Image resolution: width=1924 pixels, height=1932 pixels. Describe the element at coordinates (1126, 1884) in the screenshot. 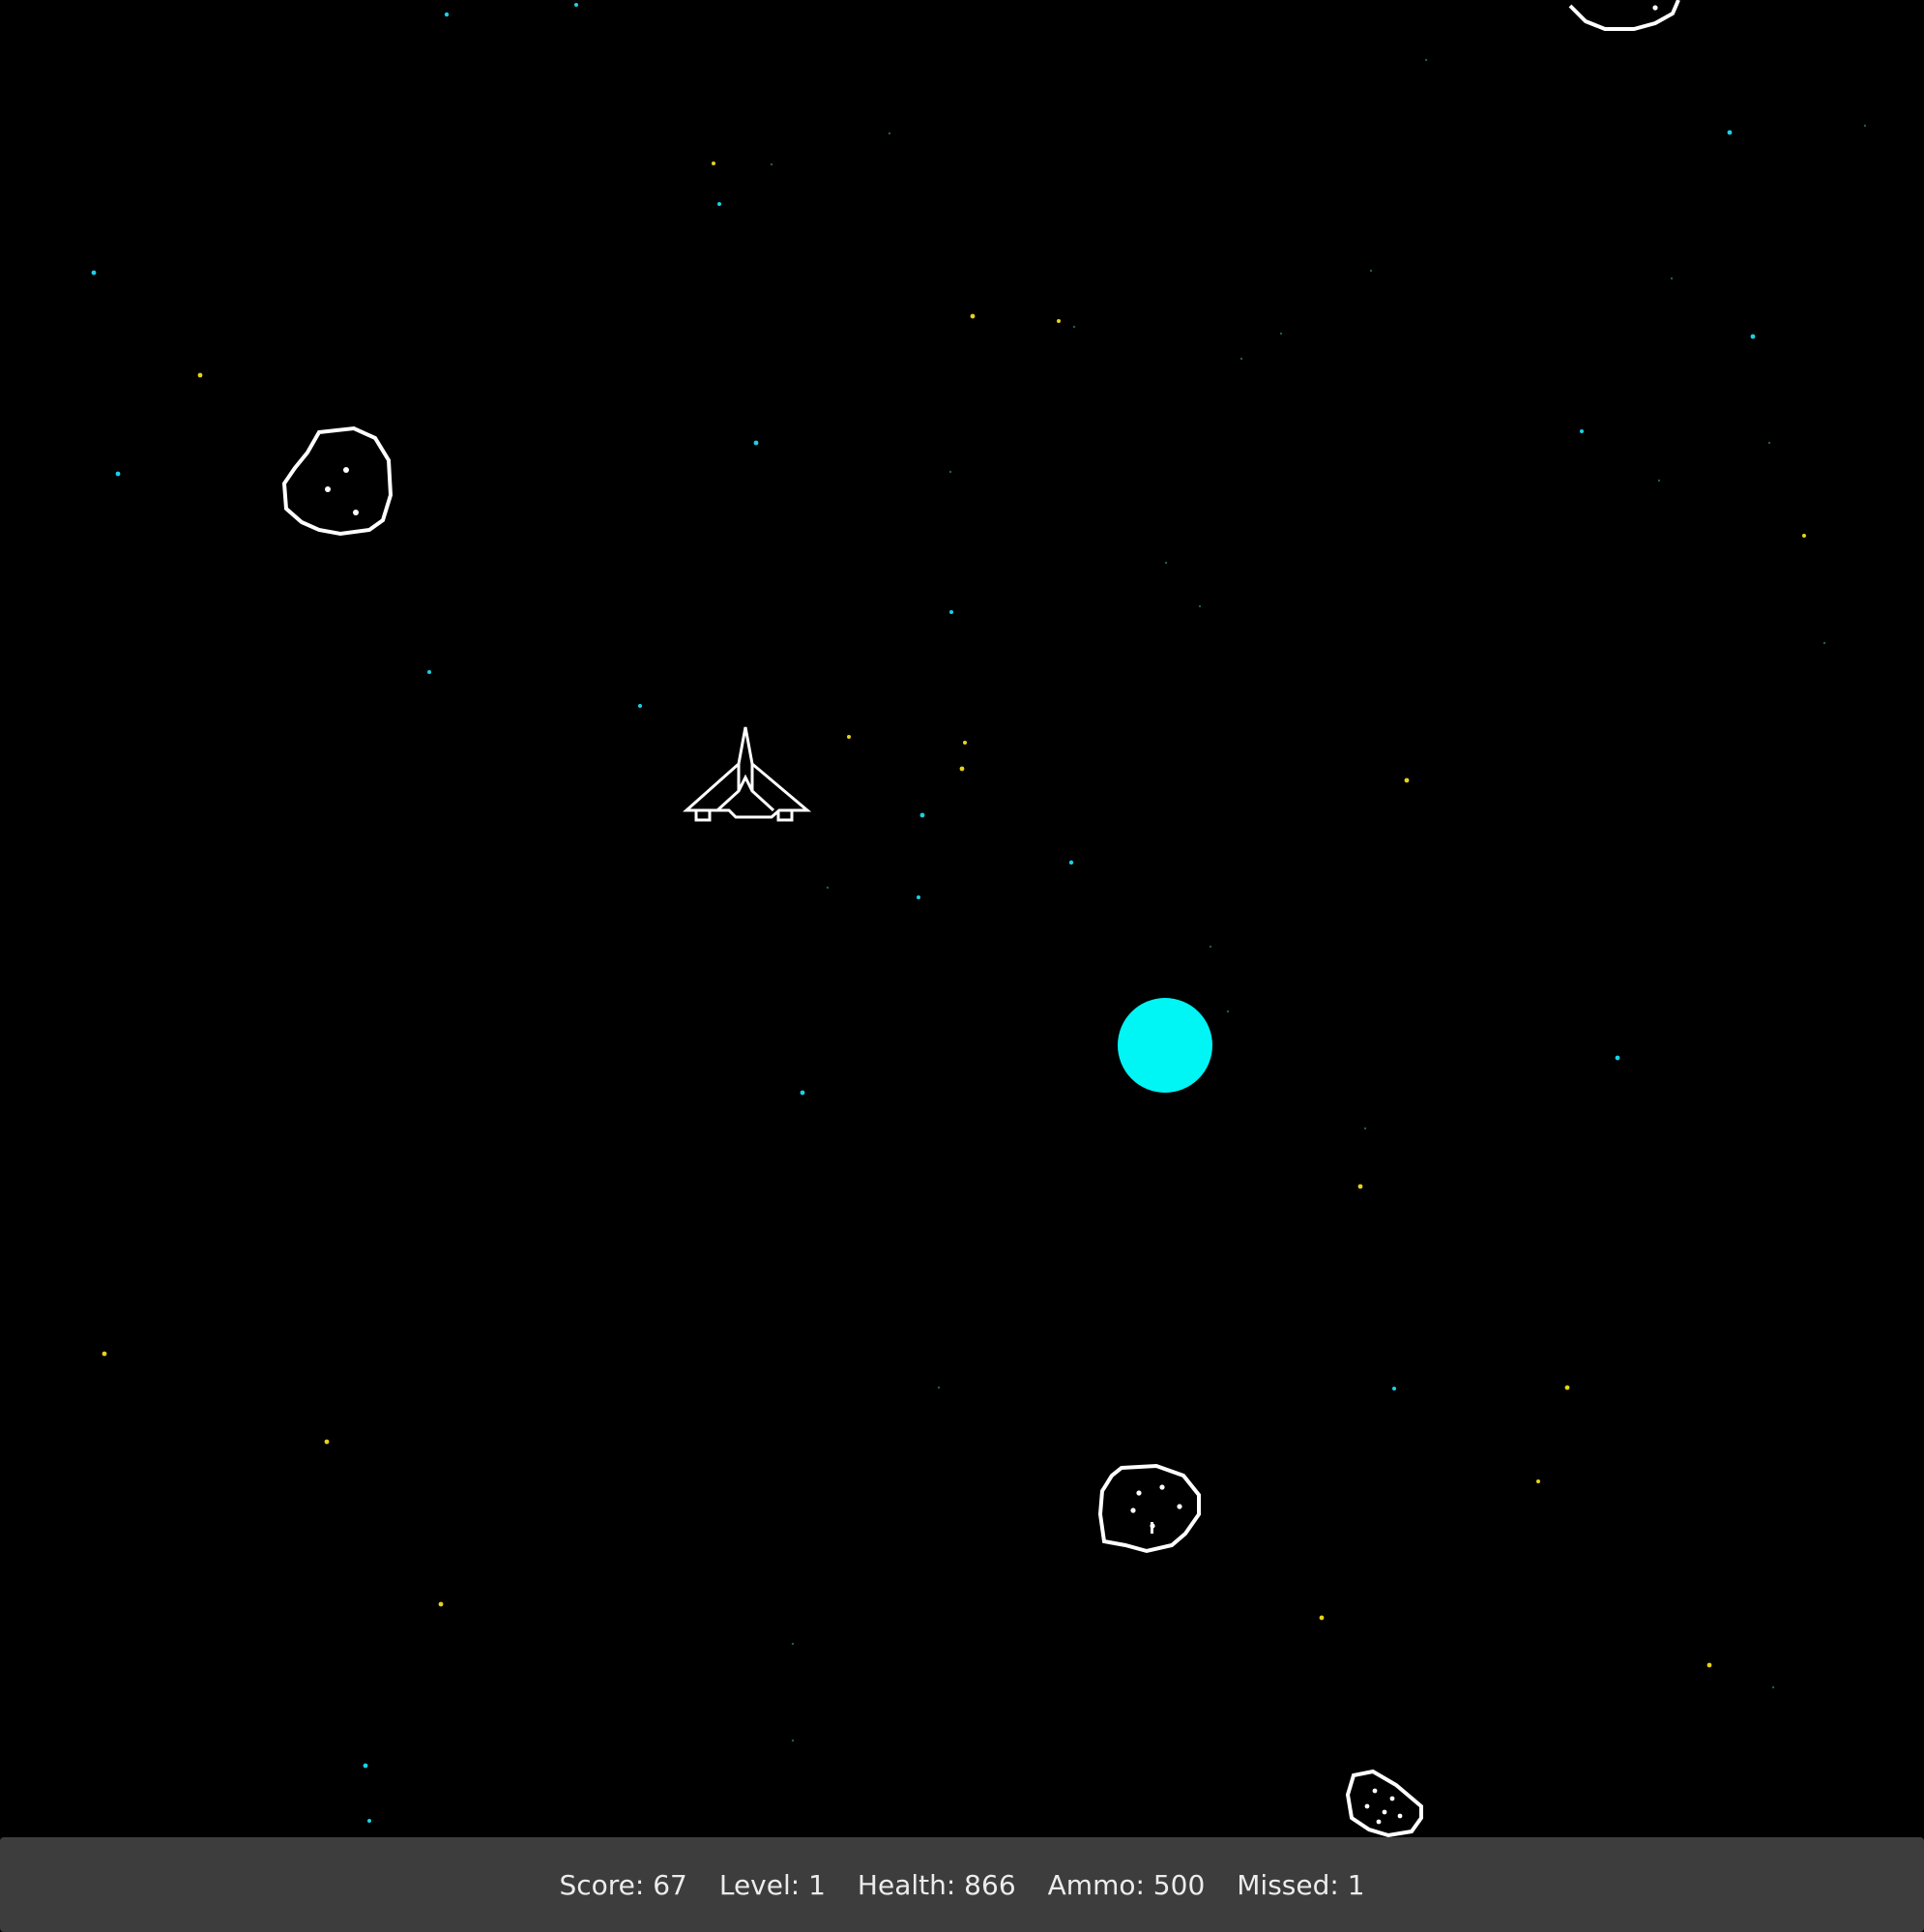

I see `ammo-display: Ammo: 500` at that location.